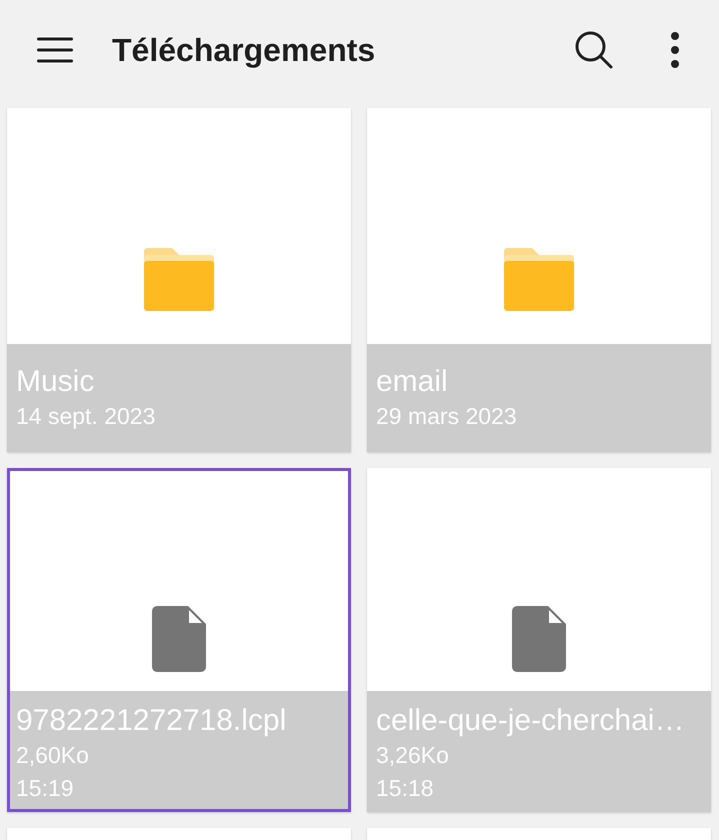 This screenshot has height=840, width=719. What do you see at coordinates (675, 50) in the screenshot?
I see `more-options-icon` at bounding box center [675, 50].